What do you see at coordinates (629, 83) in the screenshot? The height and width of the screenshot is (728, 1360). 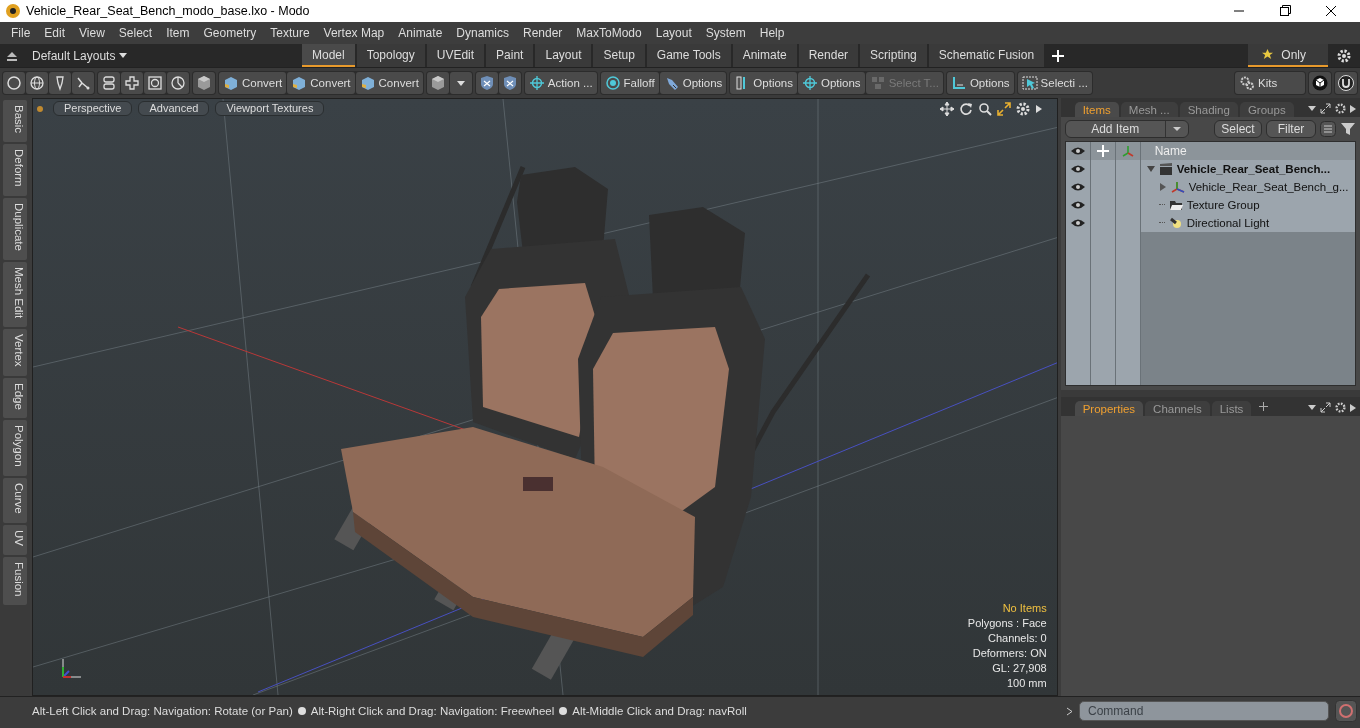 I see `toolbar-button: Falloff` at bounding box center [629, 83].